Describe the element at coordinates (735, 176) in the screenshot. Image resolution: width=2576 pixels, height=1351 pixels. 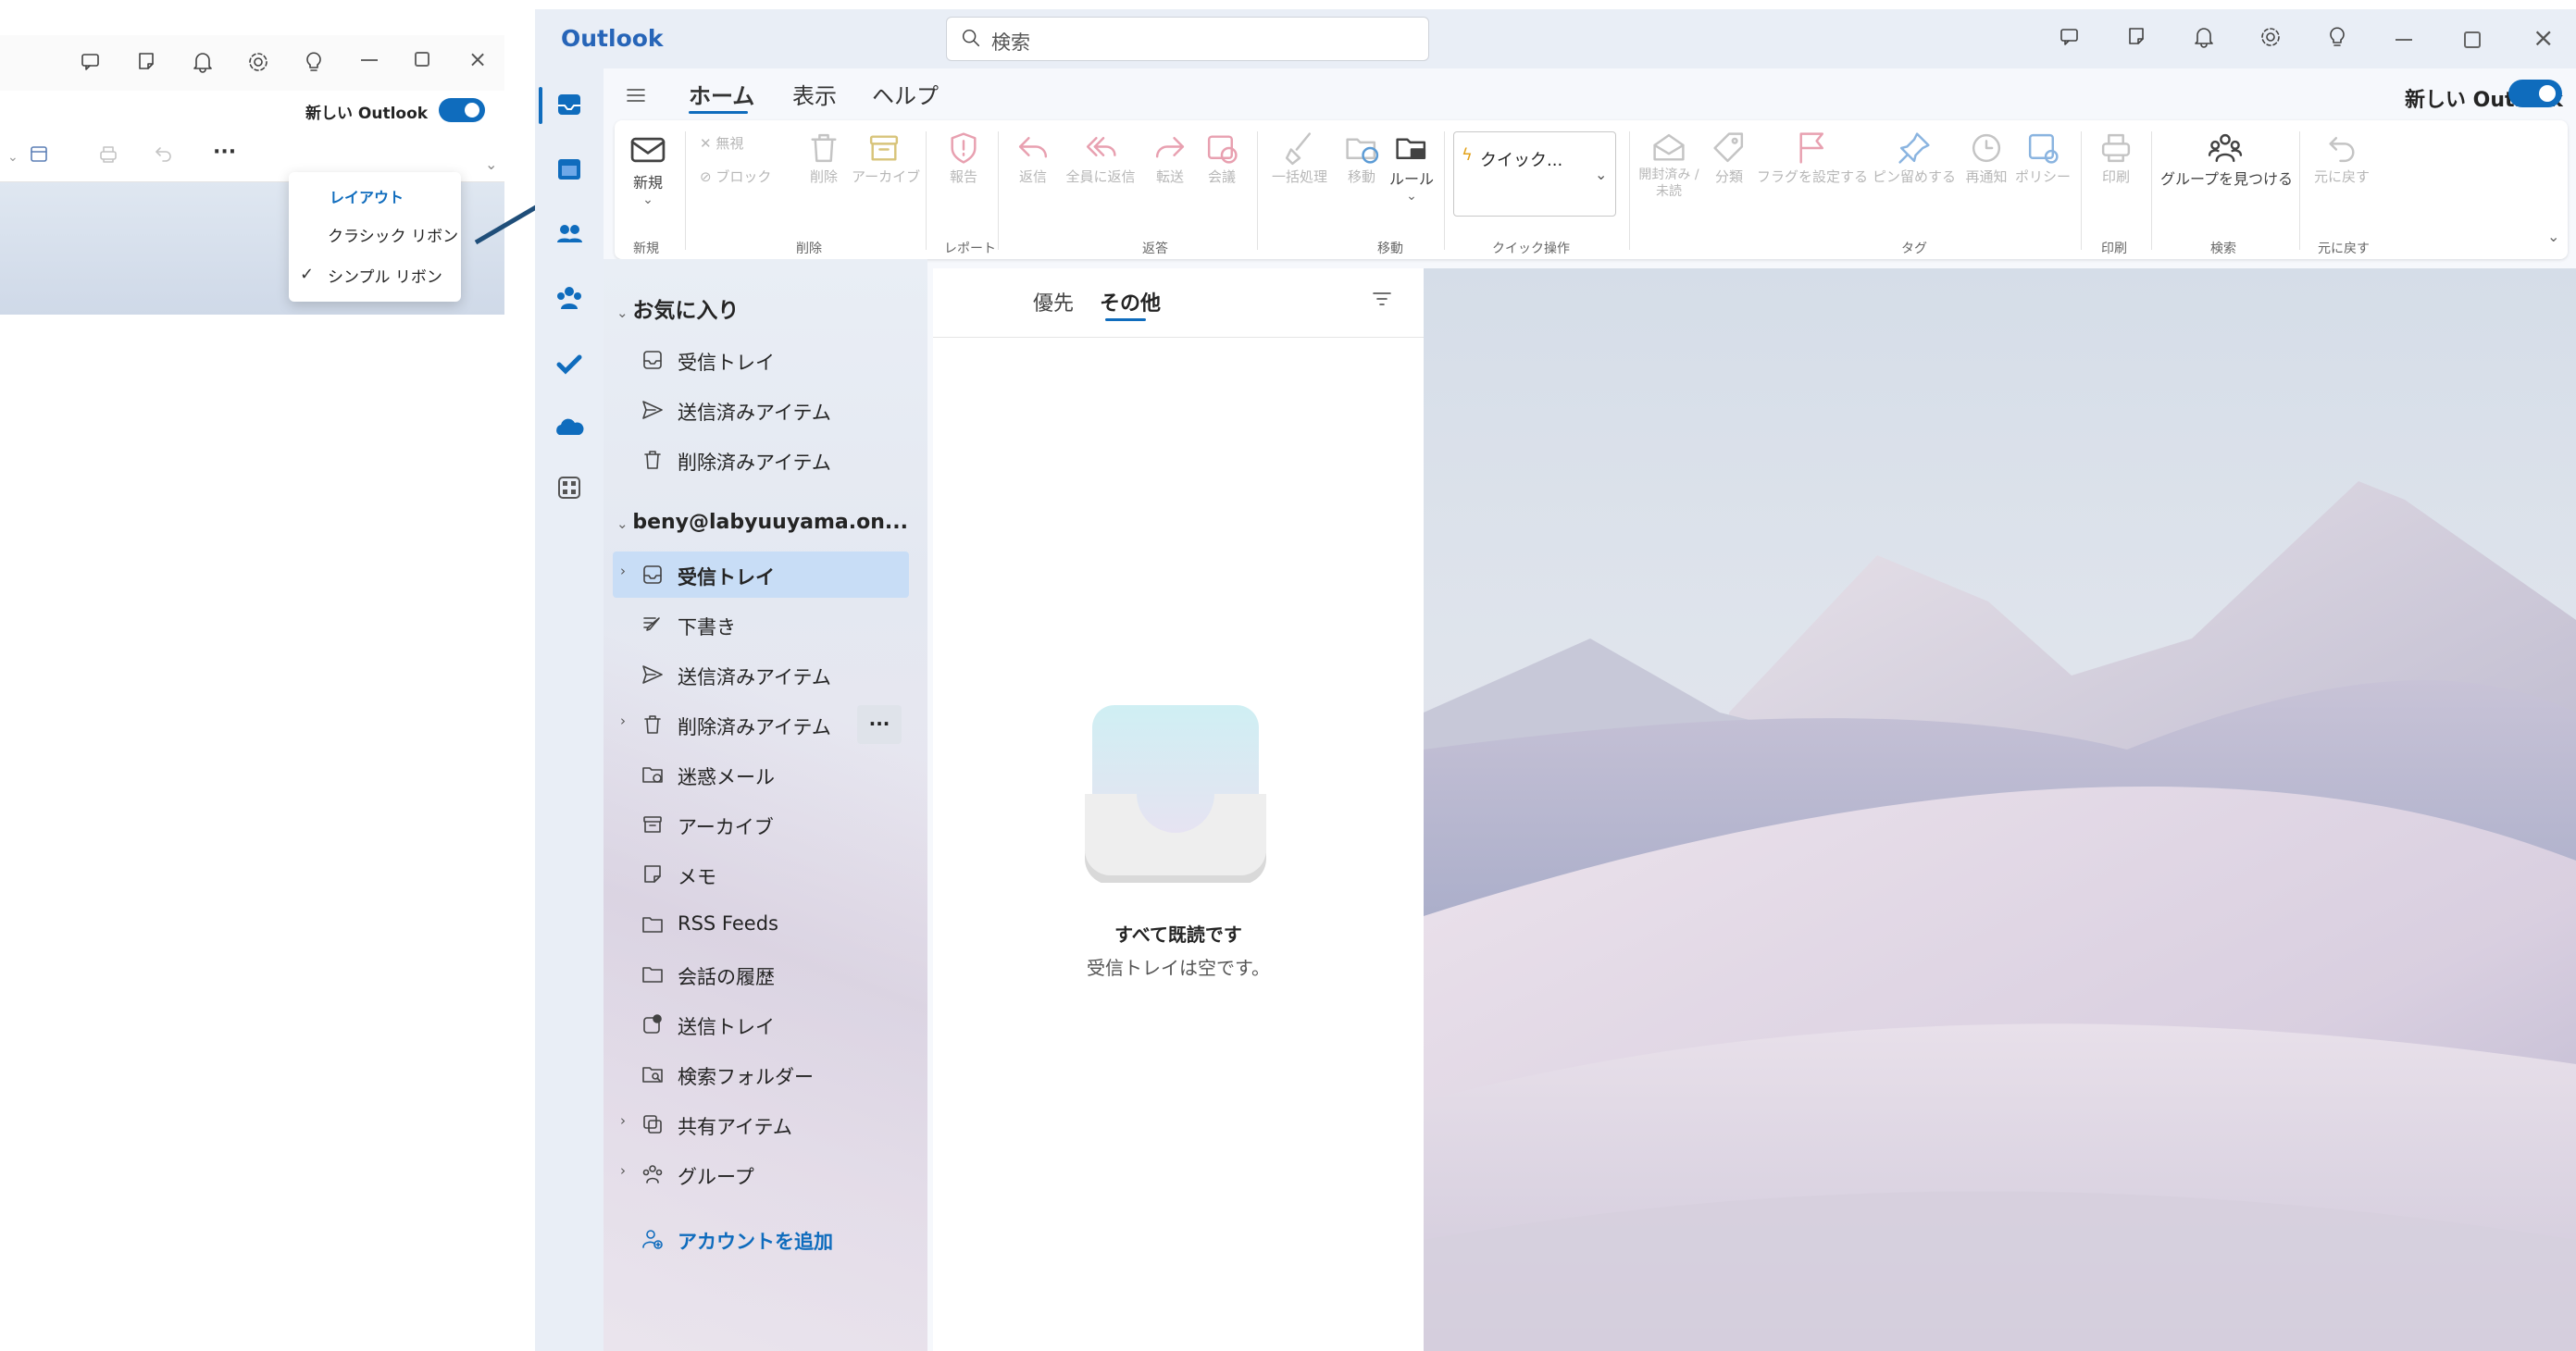
I see `block-button: ⊘ ブロック` at that location.